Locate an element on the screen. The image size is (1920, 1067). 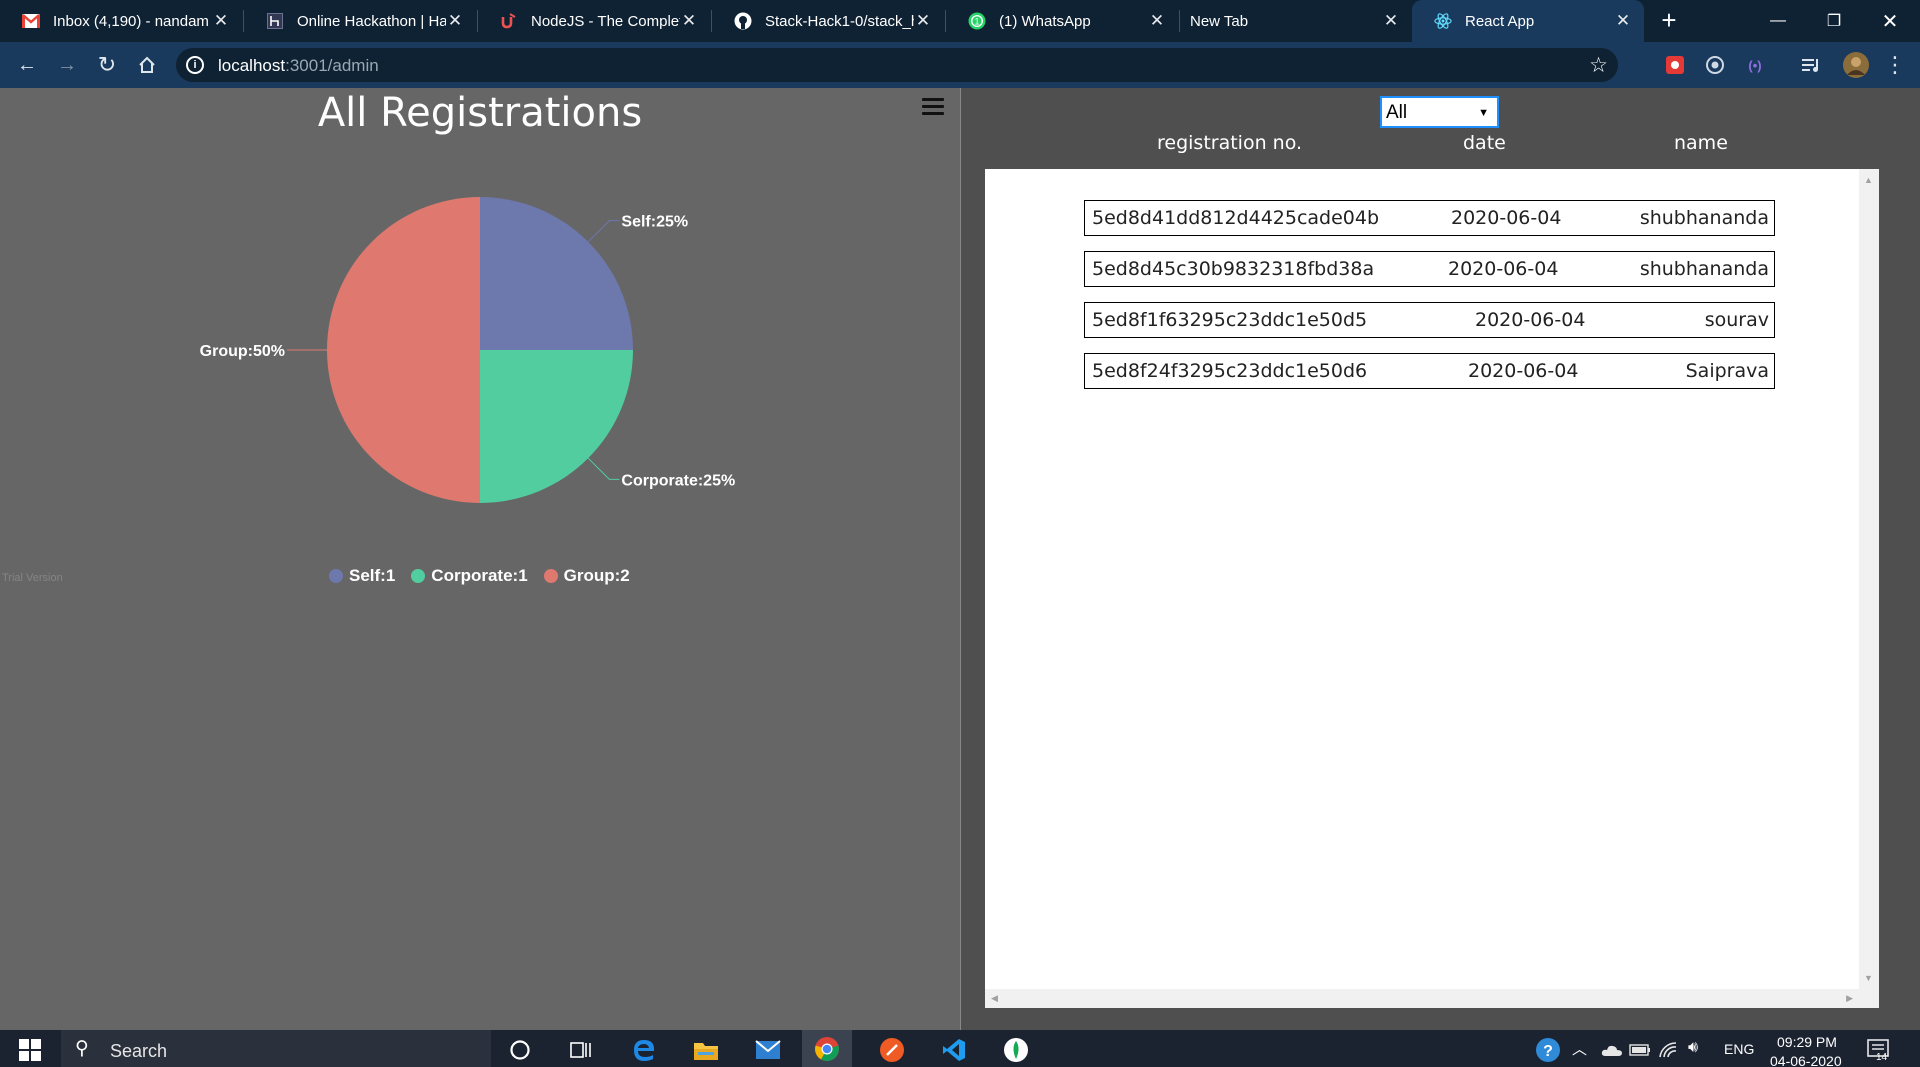
github-icon is located at coordinates (743, 21).